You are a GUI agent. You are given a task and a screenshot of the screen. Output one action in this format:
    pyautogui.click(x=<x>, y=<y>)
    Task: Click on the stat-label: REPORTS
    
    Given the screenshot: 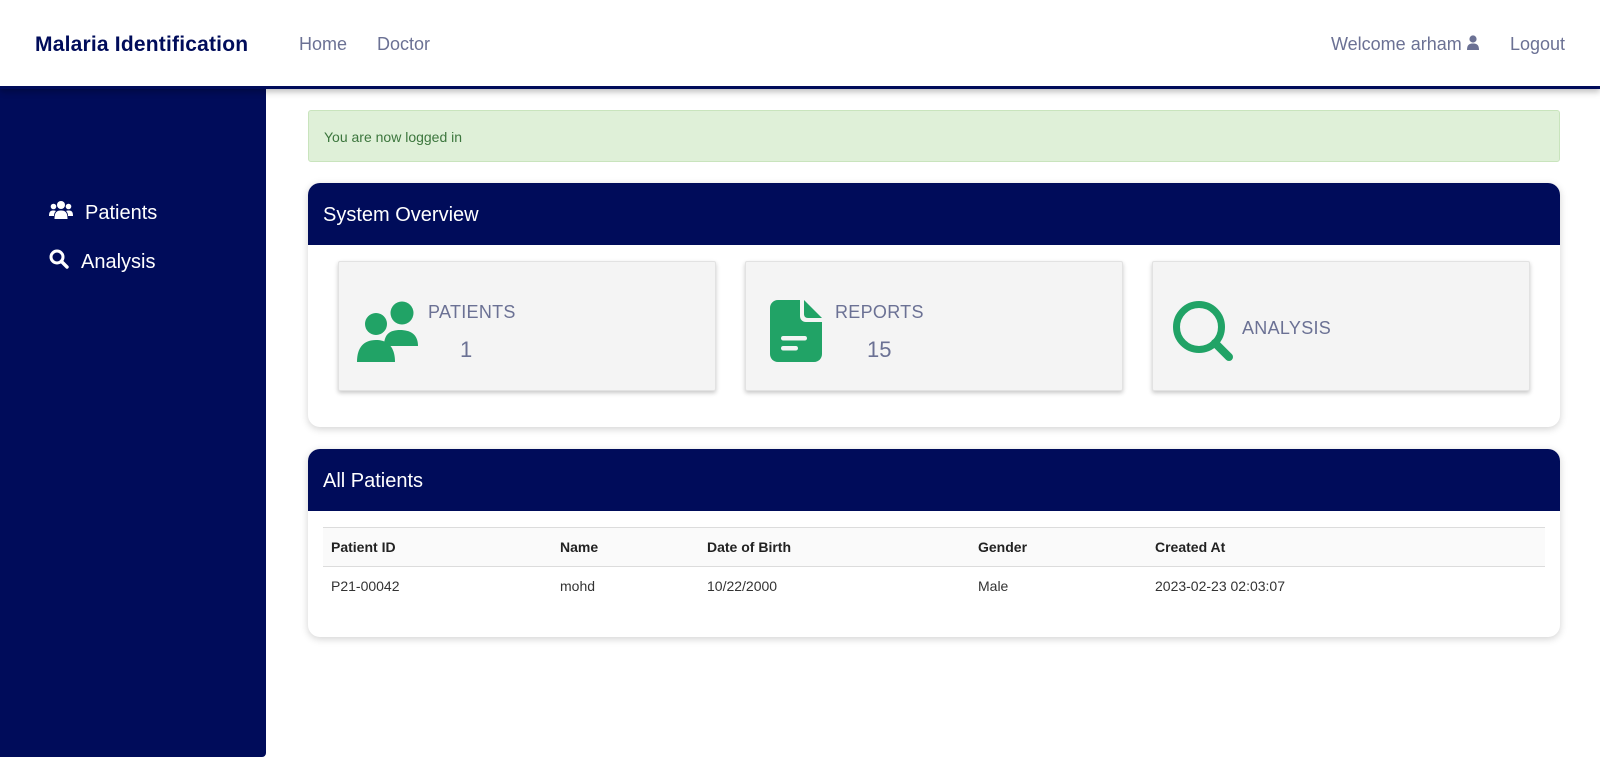 What is the action you would take?
    pyautogui.click(x=879, y=312)
    